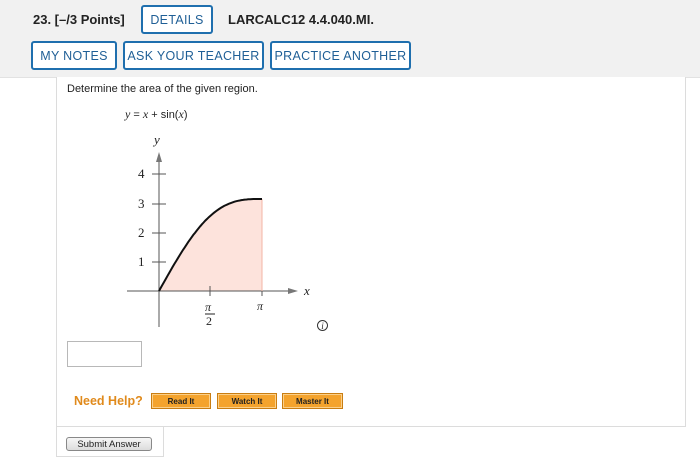 The image size is (700, 471). What do you see at coordinates (322, 325) in the screenshot?
I see `info-icon: i` at bounding box center [322, 325].